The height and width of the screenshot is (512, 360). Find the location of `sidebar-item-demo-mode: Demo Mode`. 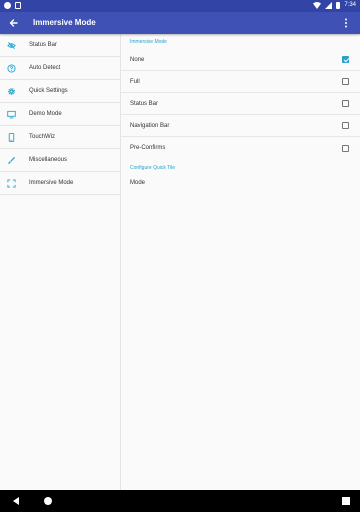

sidebar-item-demo-mode: Demo Mode is located at coordinates (60, 114).